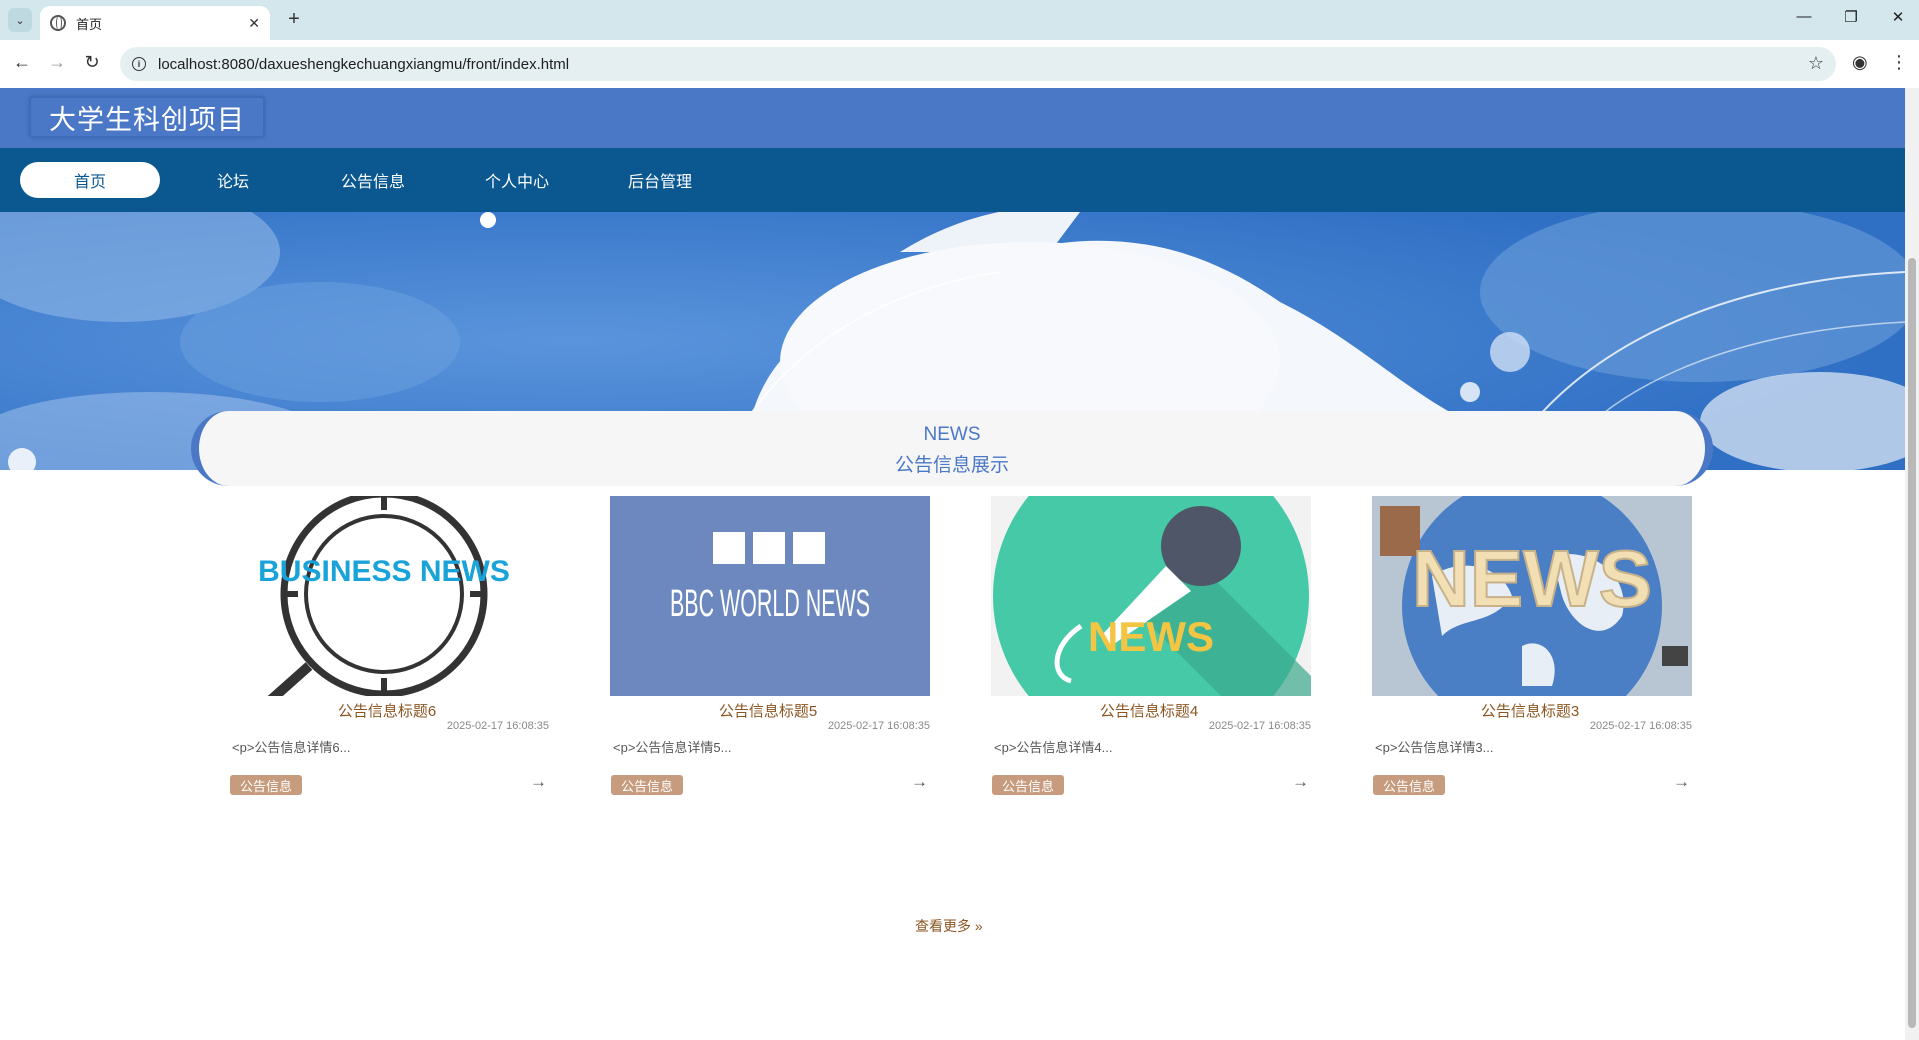  I want to click on nav-item-forum: 论坛, so click(233, 180).